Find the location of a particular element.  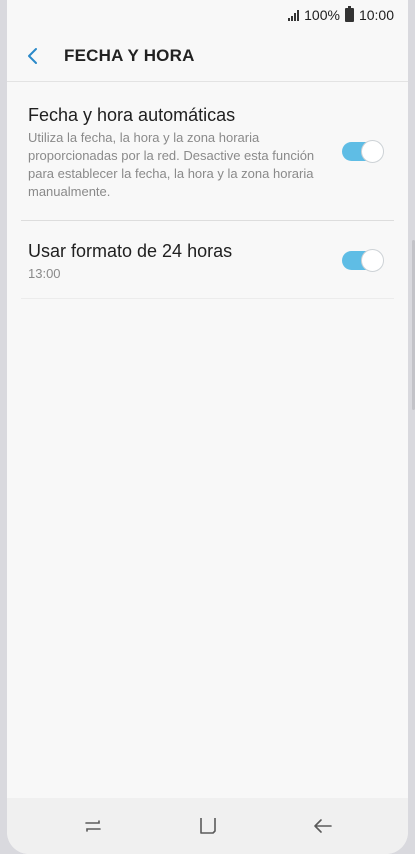

signal-icon is located at coordinates (294, 15).